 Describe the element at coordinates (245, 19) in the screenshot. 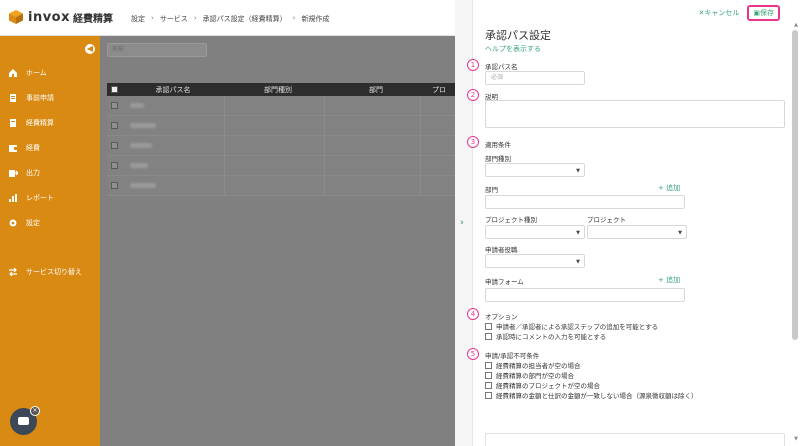

I see `breadcrumb-item: 承認パス設定（経費精算）` at that location.